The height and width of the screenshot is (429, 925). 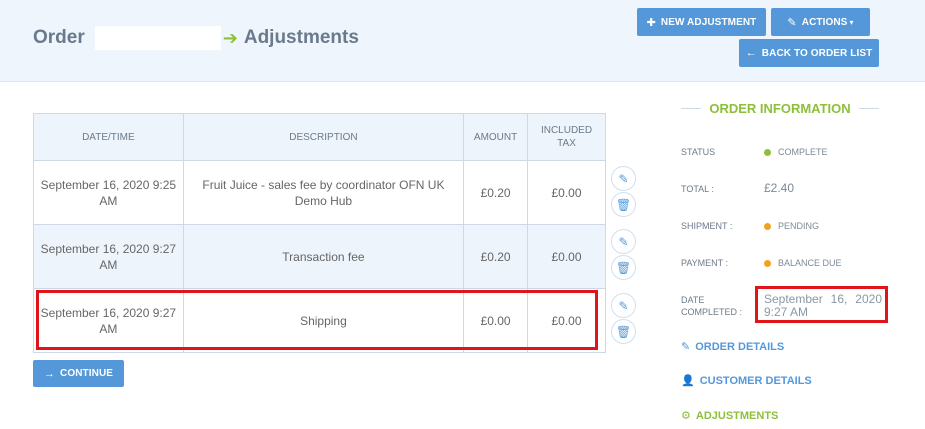 I want to click on date-label-line2: COMPLETED :, so click(x=712, y=312).